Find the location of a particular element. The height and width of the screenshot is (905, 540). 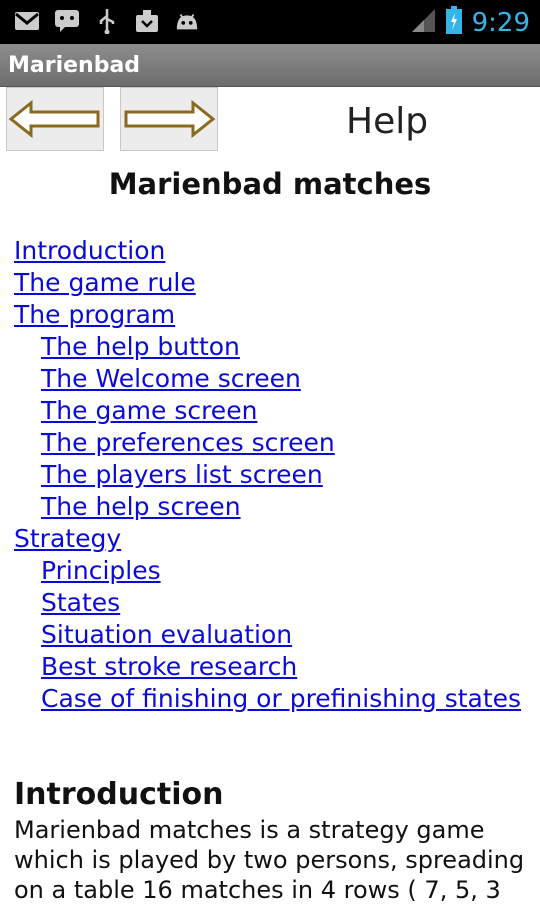

toolbar: Help is located at coordinates (270, 120).